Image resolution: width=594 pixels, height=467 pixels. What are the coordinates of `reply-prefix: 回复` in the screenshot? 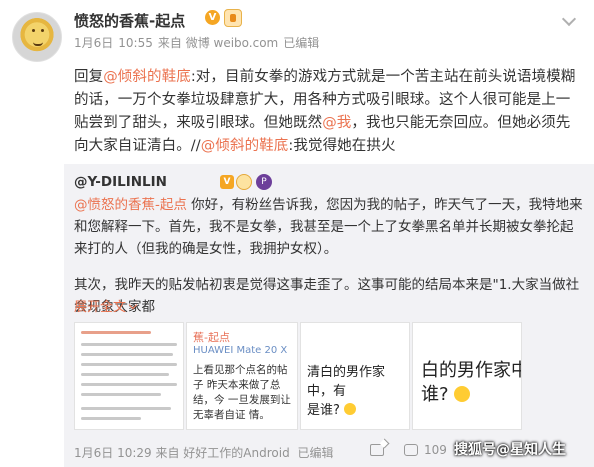 It's located at (89, 77).